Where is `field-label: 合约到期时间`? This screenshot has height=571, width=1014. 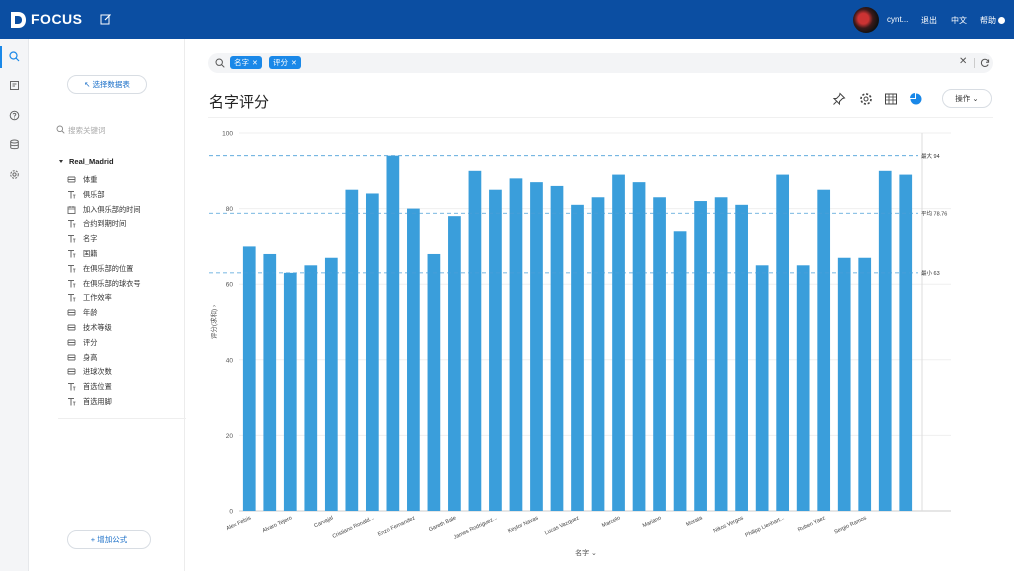
field-label: 合约到期时间 is located at coordinates (105, 224).